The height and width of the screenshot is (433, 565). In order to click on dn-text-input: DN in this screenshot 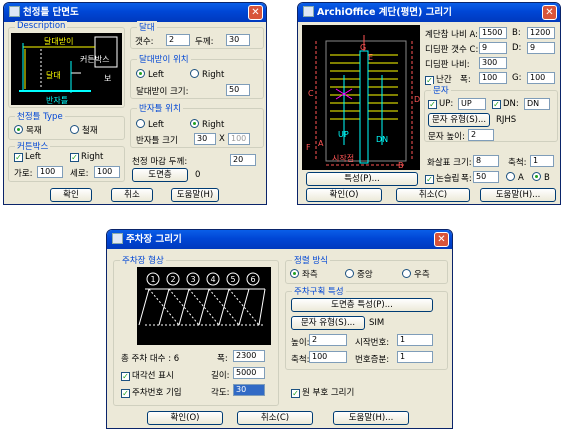, I will do `click(537, 104)`.